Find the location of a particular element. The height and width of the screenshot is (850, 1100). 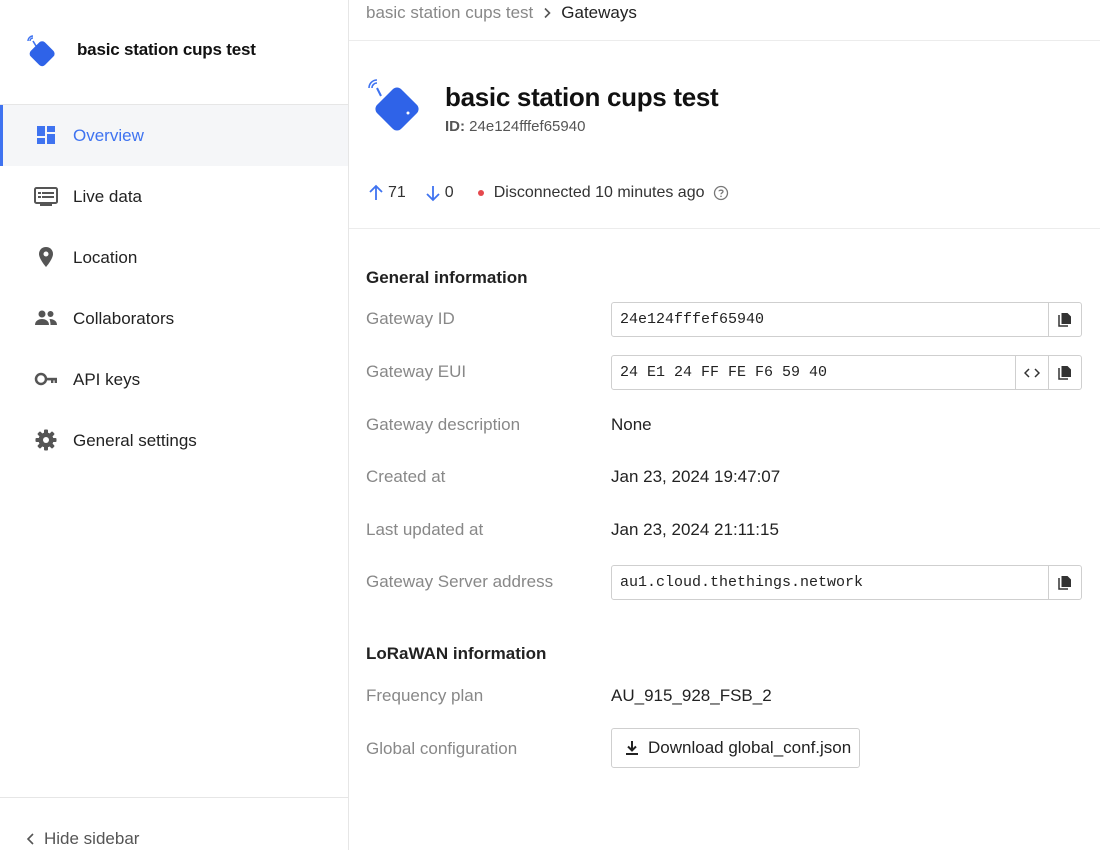

breadcrumb: basic station cups test Gateways is located at coordinates (501, 13).